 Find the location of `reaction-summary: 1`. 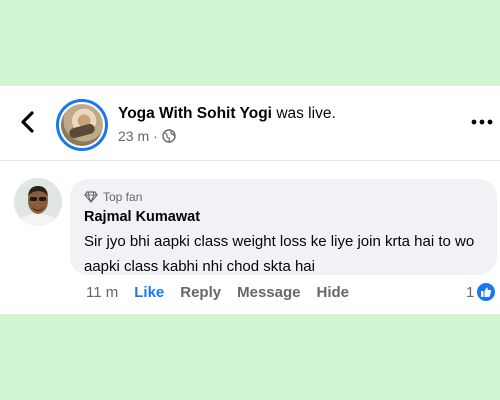

reaction-summary: 1 is located at coordinates (481, 292).